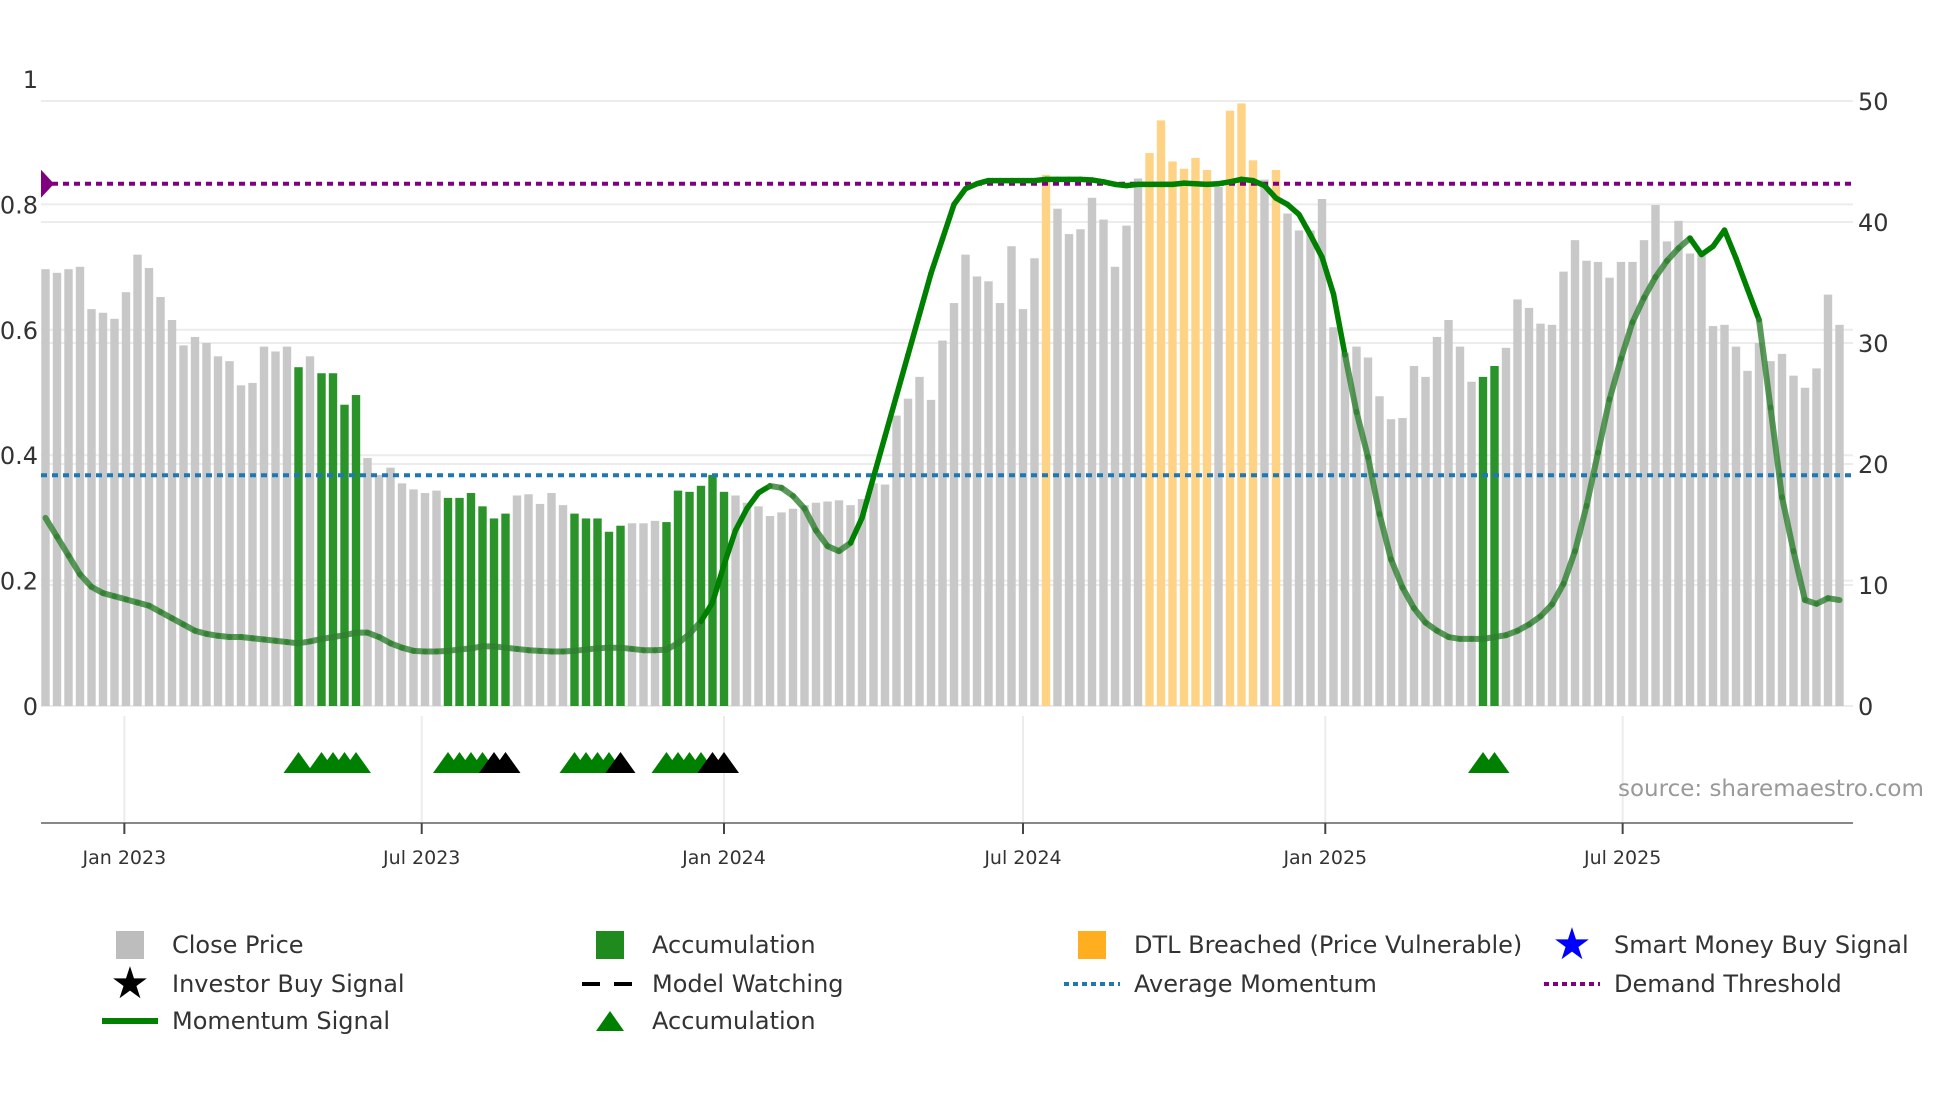 The width and height of the screenshot is (1960, 1102). What do you see at coordinates (1726, 944) in the screenshot?
I see `legend-item-smart-money: ★ Smart Money Buy Signal` at bounding box center [1726, 944].